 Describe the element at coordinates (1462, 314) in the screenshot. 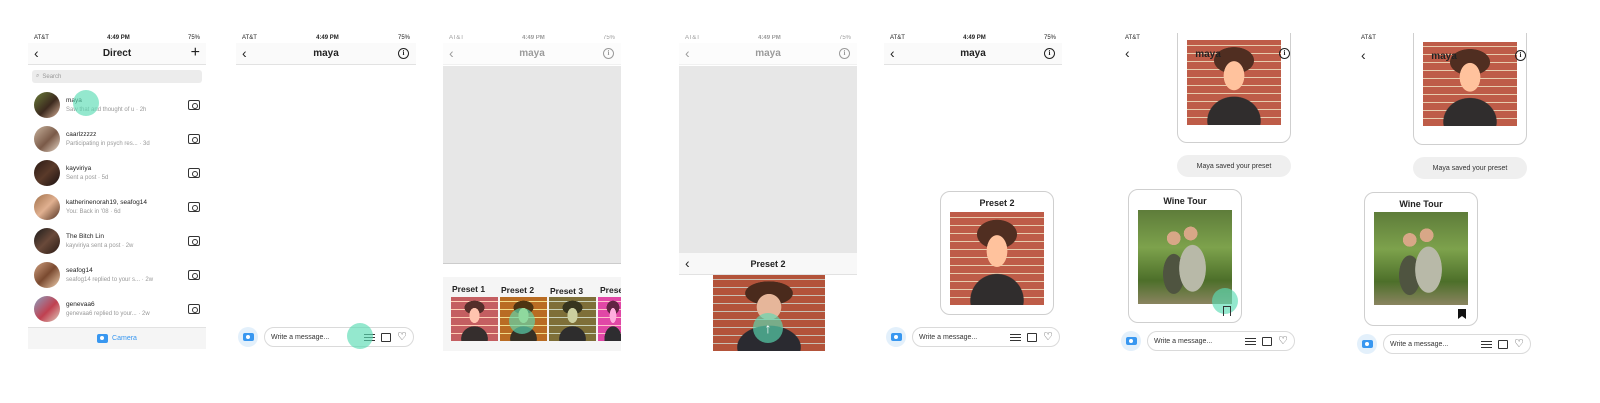

I see `bookmark-filled-icon` at that location.